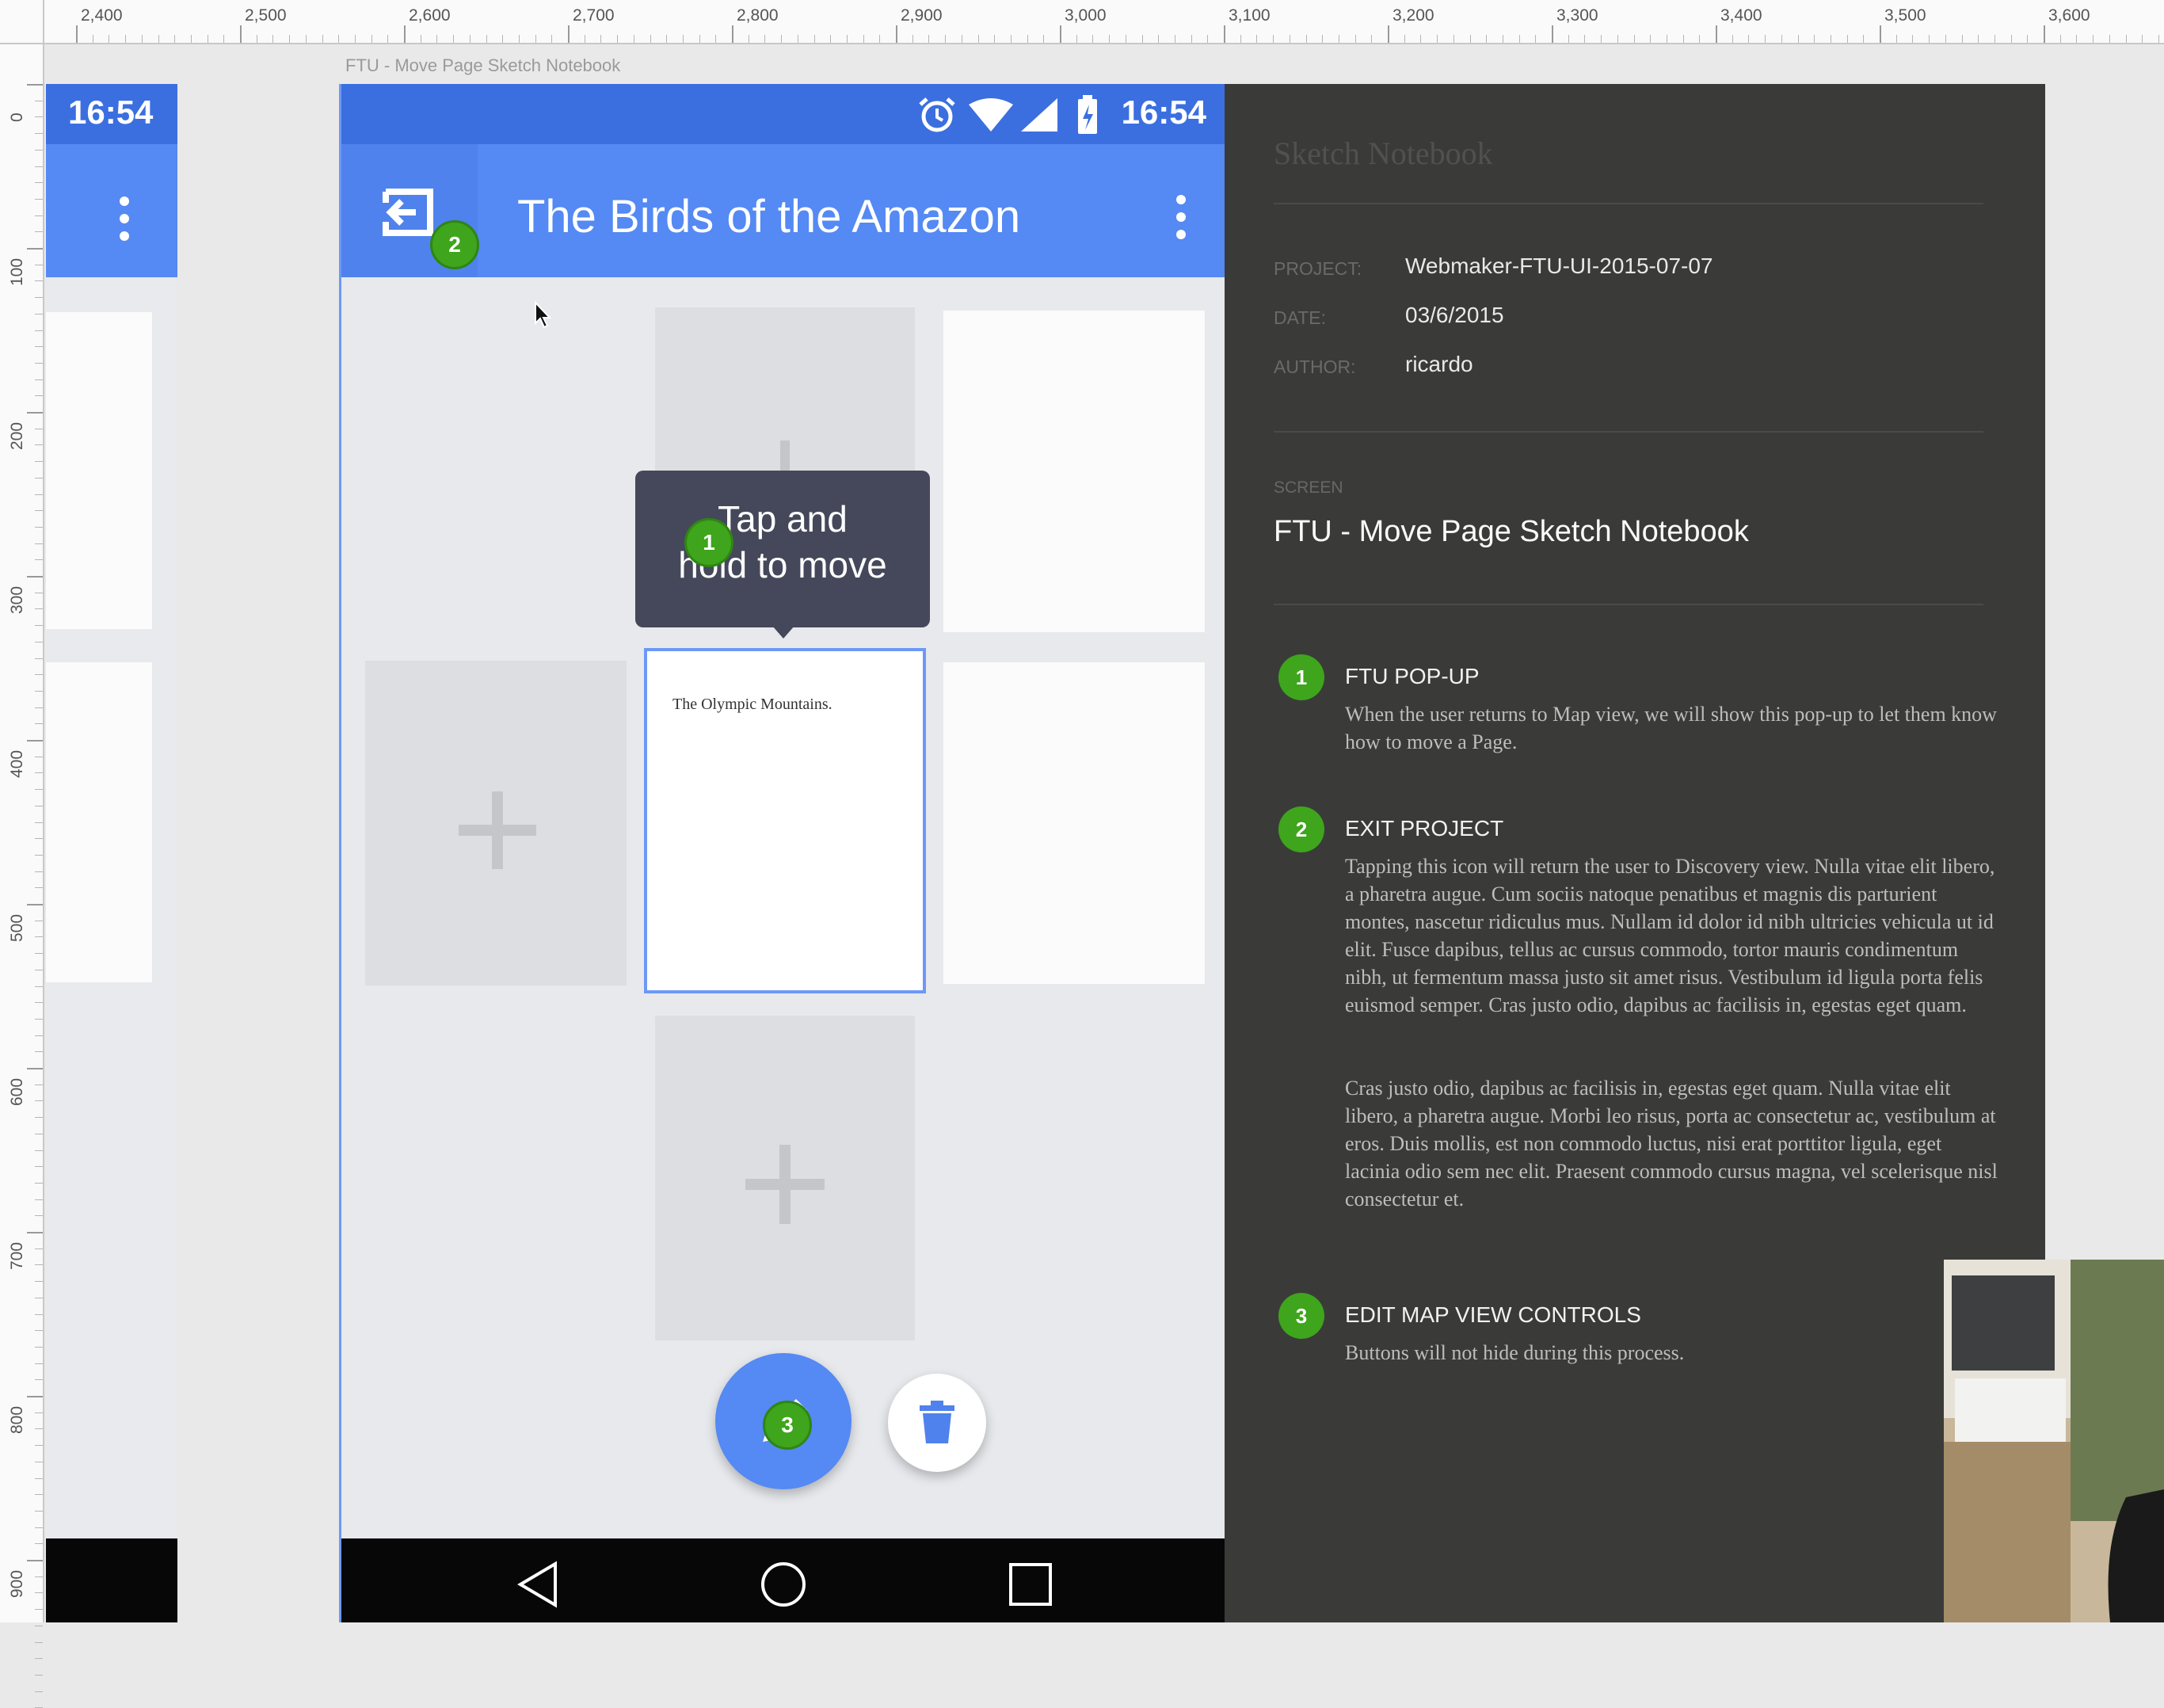  Describe the element at coordinates (1309, 488) in the screenshot. I see `screen-label: SCREEN` at that location.